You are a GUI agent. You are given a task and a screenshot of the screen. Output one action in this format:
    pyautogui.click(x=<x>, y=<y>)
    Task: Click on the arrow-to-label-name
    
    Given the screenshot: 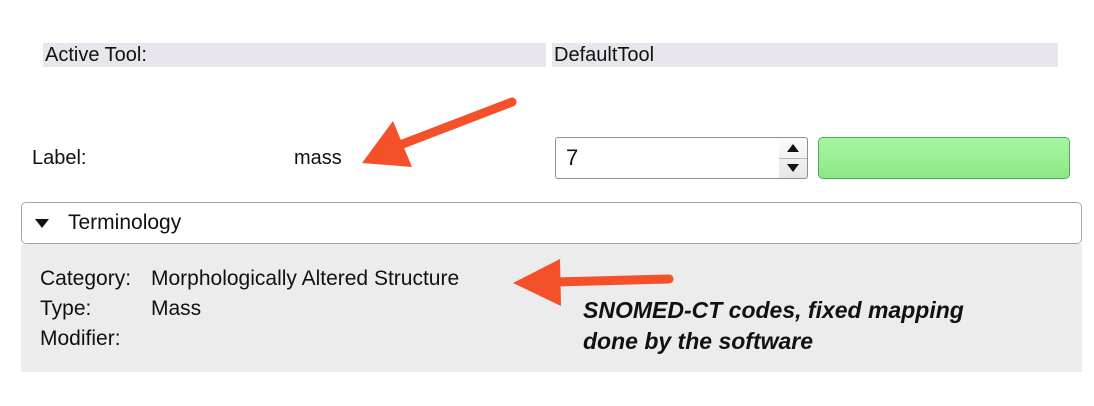 What is the action you would take?
    pyautogui.click(x=439, y=132)
    